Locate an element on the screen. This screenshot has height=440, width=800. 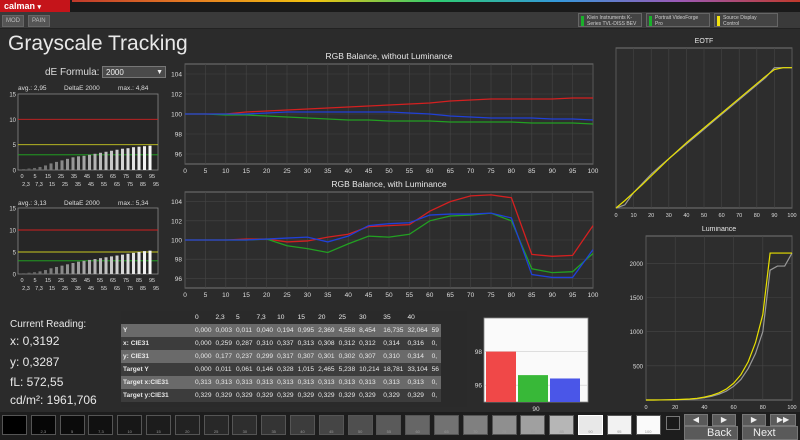
swatch-button: 90 is located at coordinates (590, 425).